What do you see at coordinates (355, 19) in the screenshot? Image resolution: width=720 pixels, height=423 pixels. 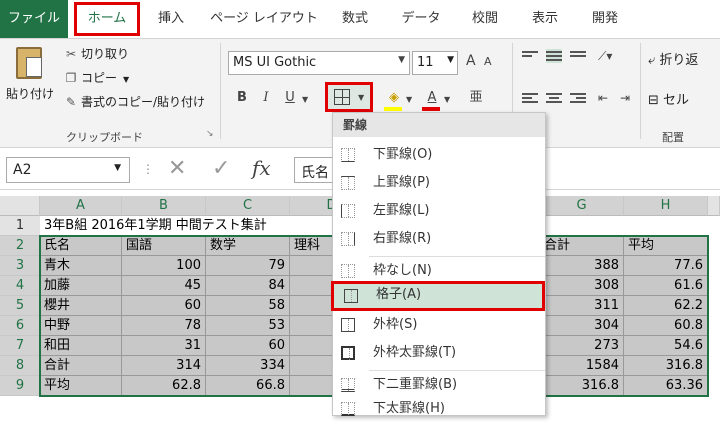 I see `tab-formulas: 数式` at bounding box center [355, 19].